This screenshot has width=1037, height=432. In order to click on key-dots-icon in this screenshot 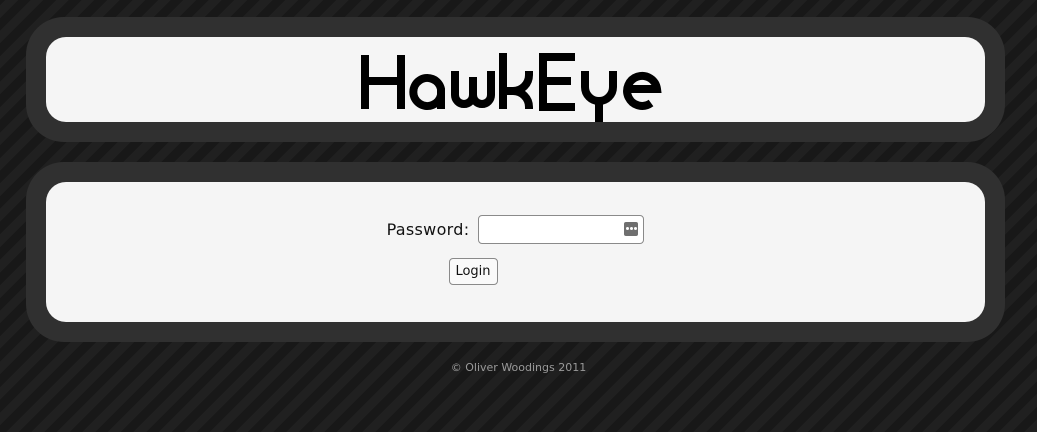, I will do `click(631, 228)`.